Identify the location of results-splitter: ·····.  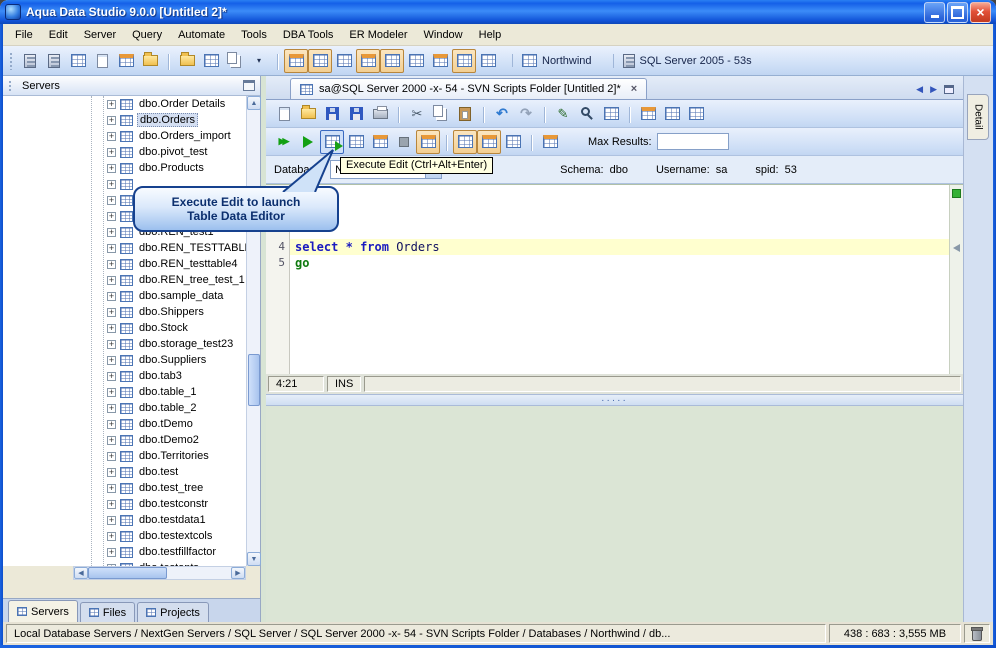
(614, 400).